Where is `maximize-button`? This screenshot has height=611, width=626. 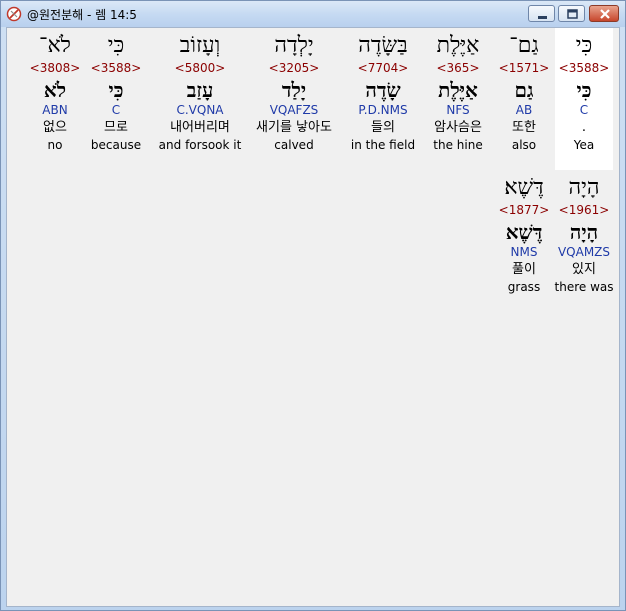 maximize-button is located at coordinates (571, 13).